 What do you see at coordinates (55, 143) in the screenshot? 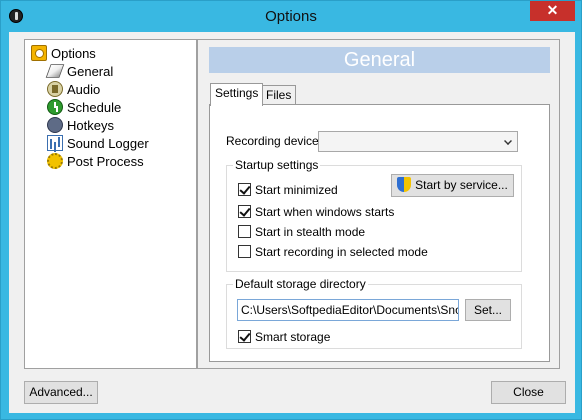
I see `sound-logger-icon` at bounding box center [55, 143].